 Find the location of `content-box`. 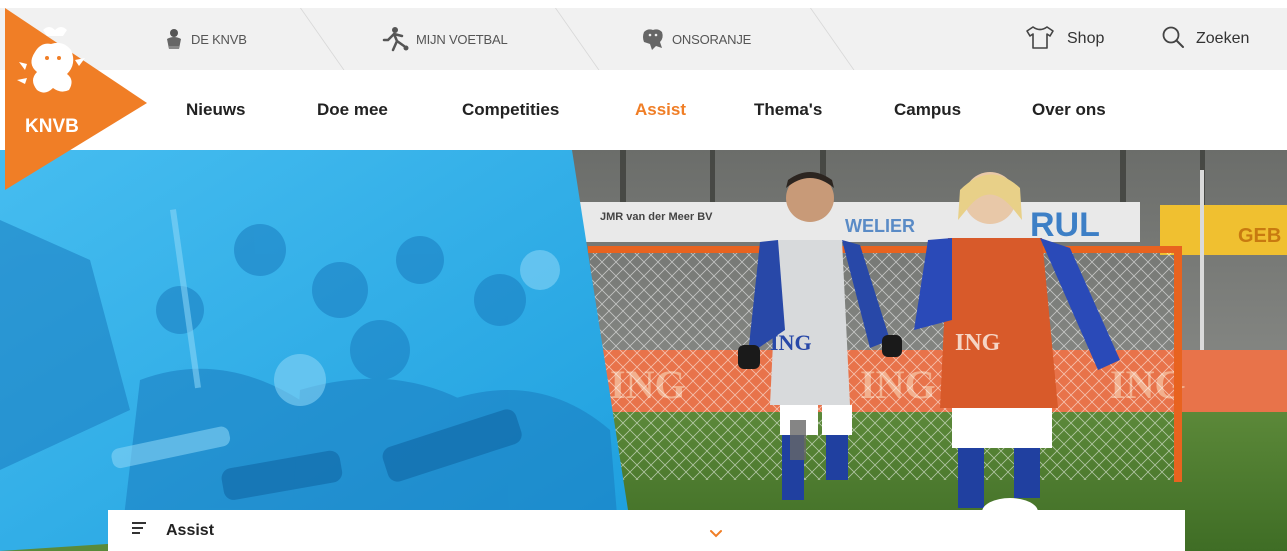

content-box is located at coordinates (969, 530).